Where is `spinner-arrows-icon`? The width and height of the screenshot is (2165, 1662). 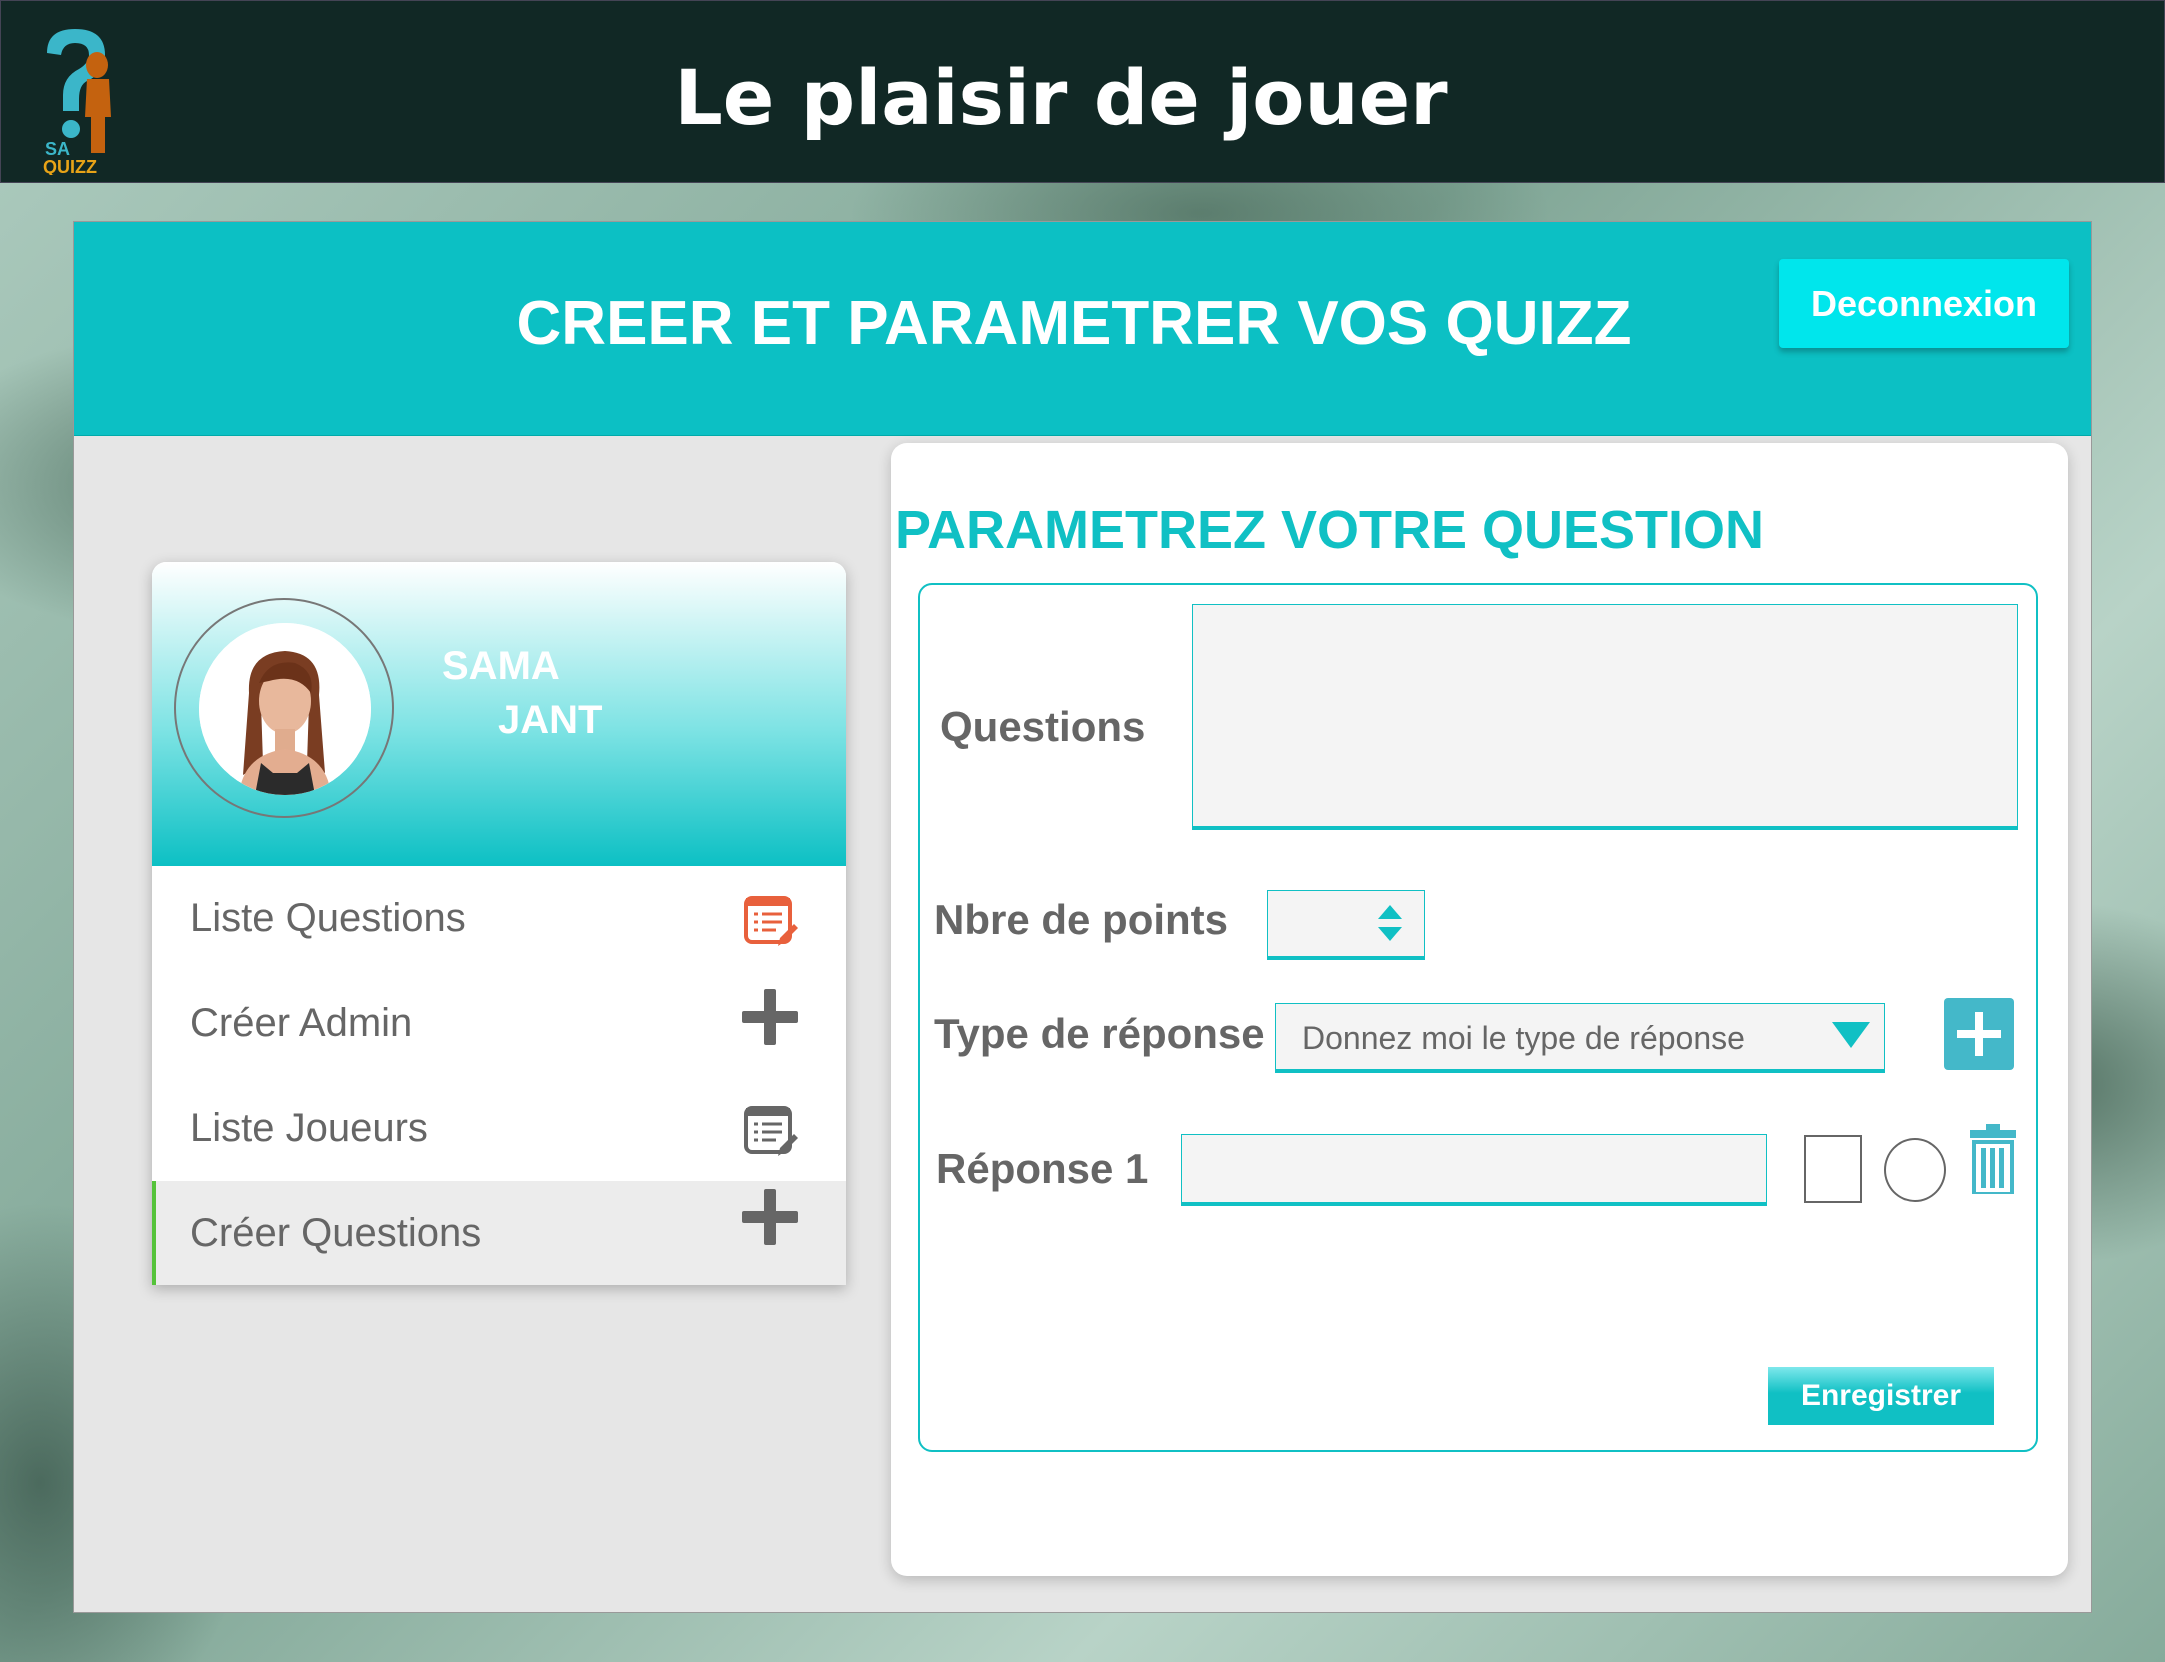
spinner-arrows-icon is located at coordinates (1390, 923).